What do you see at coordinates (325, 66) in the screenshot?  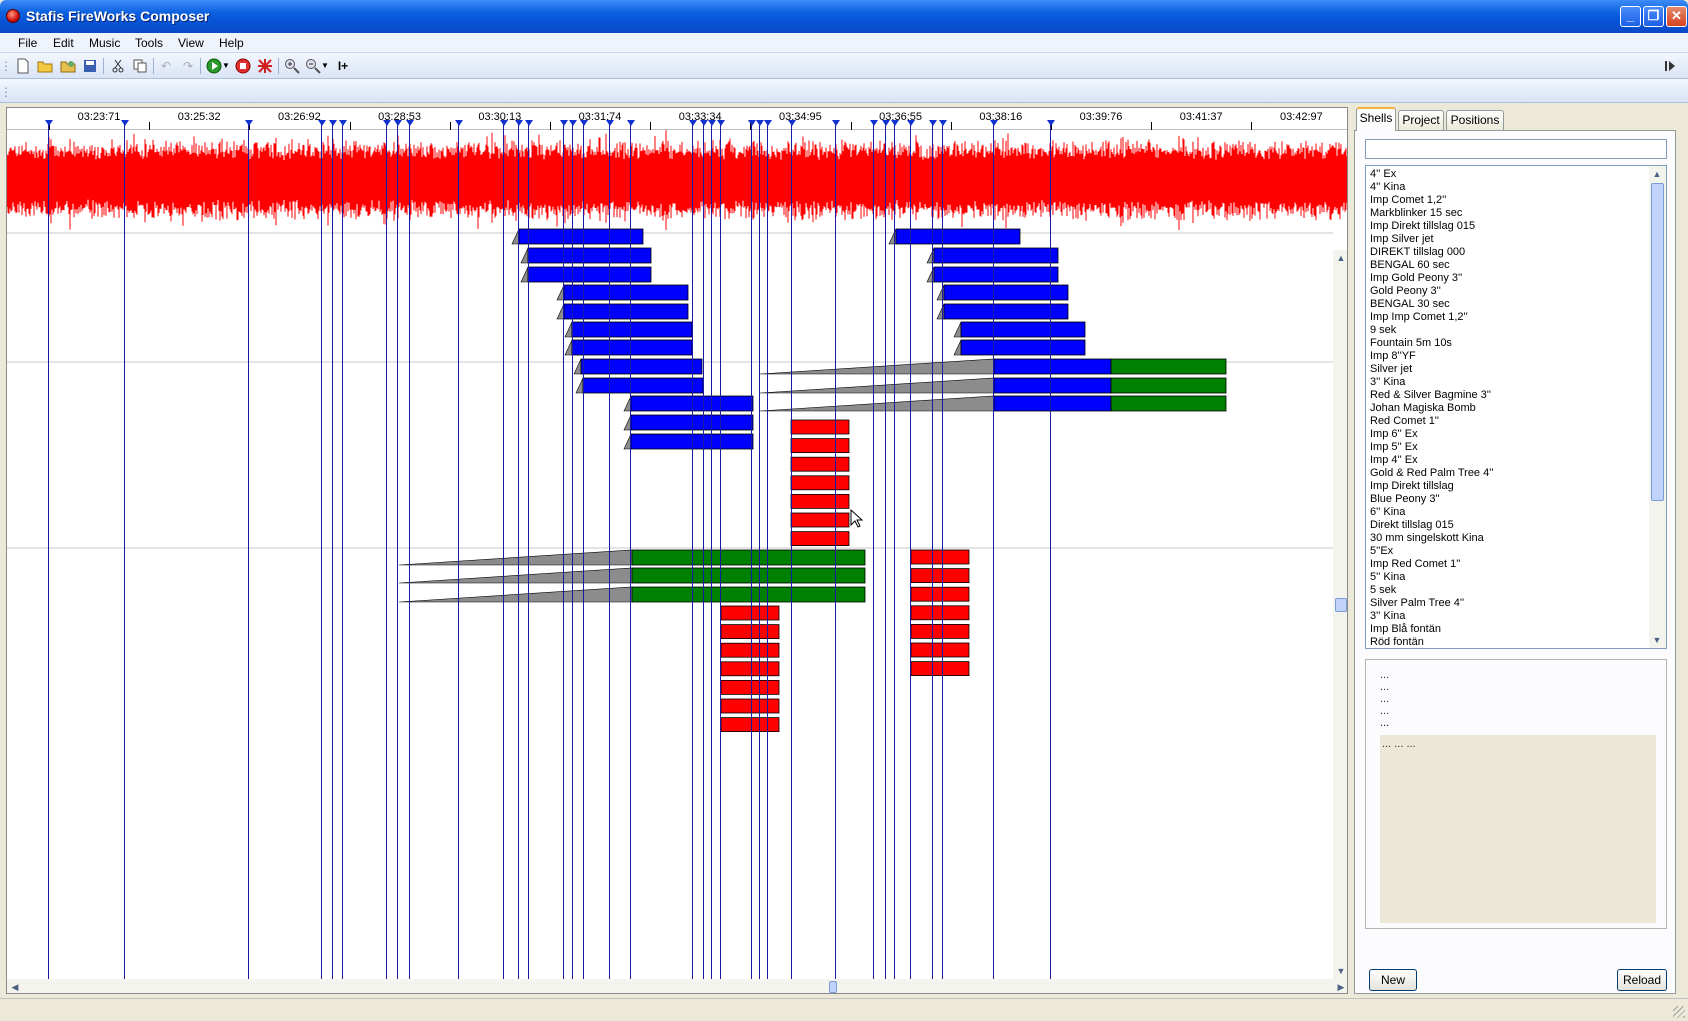 I see `zoom-dropdown-icon: ▼` at bounding box center [325, 66].